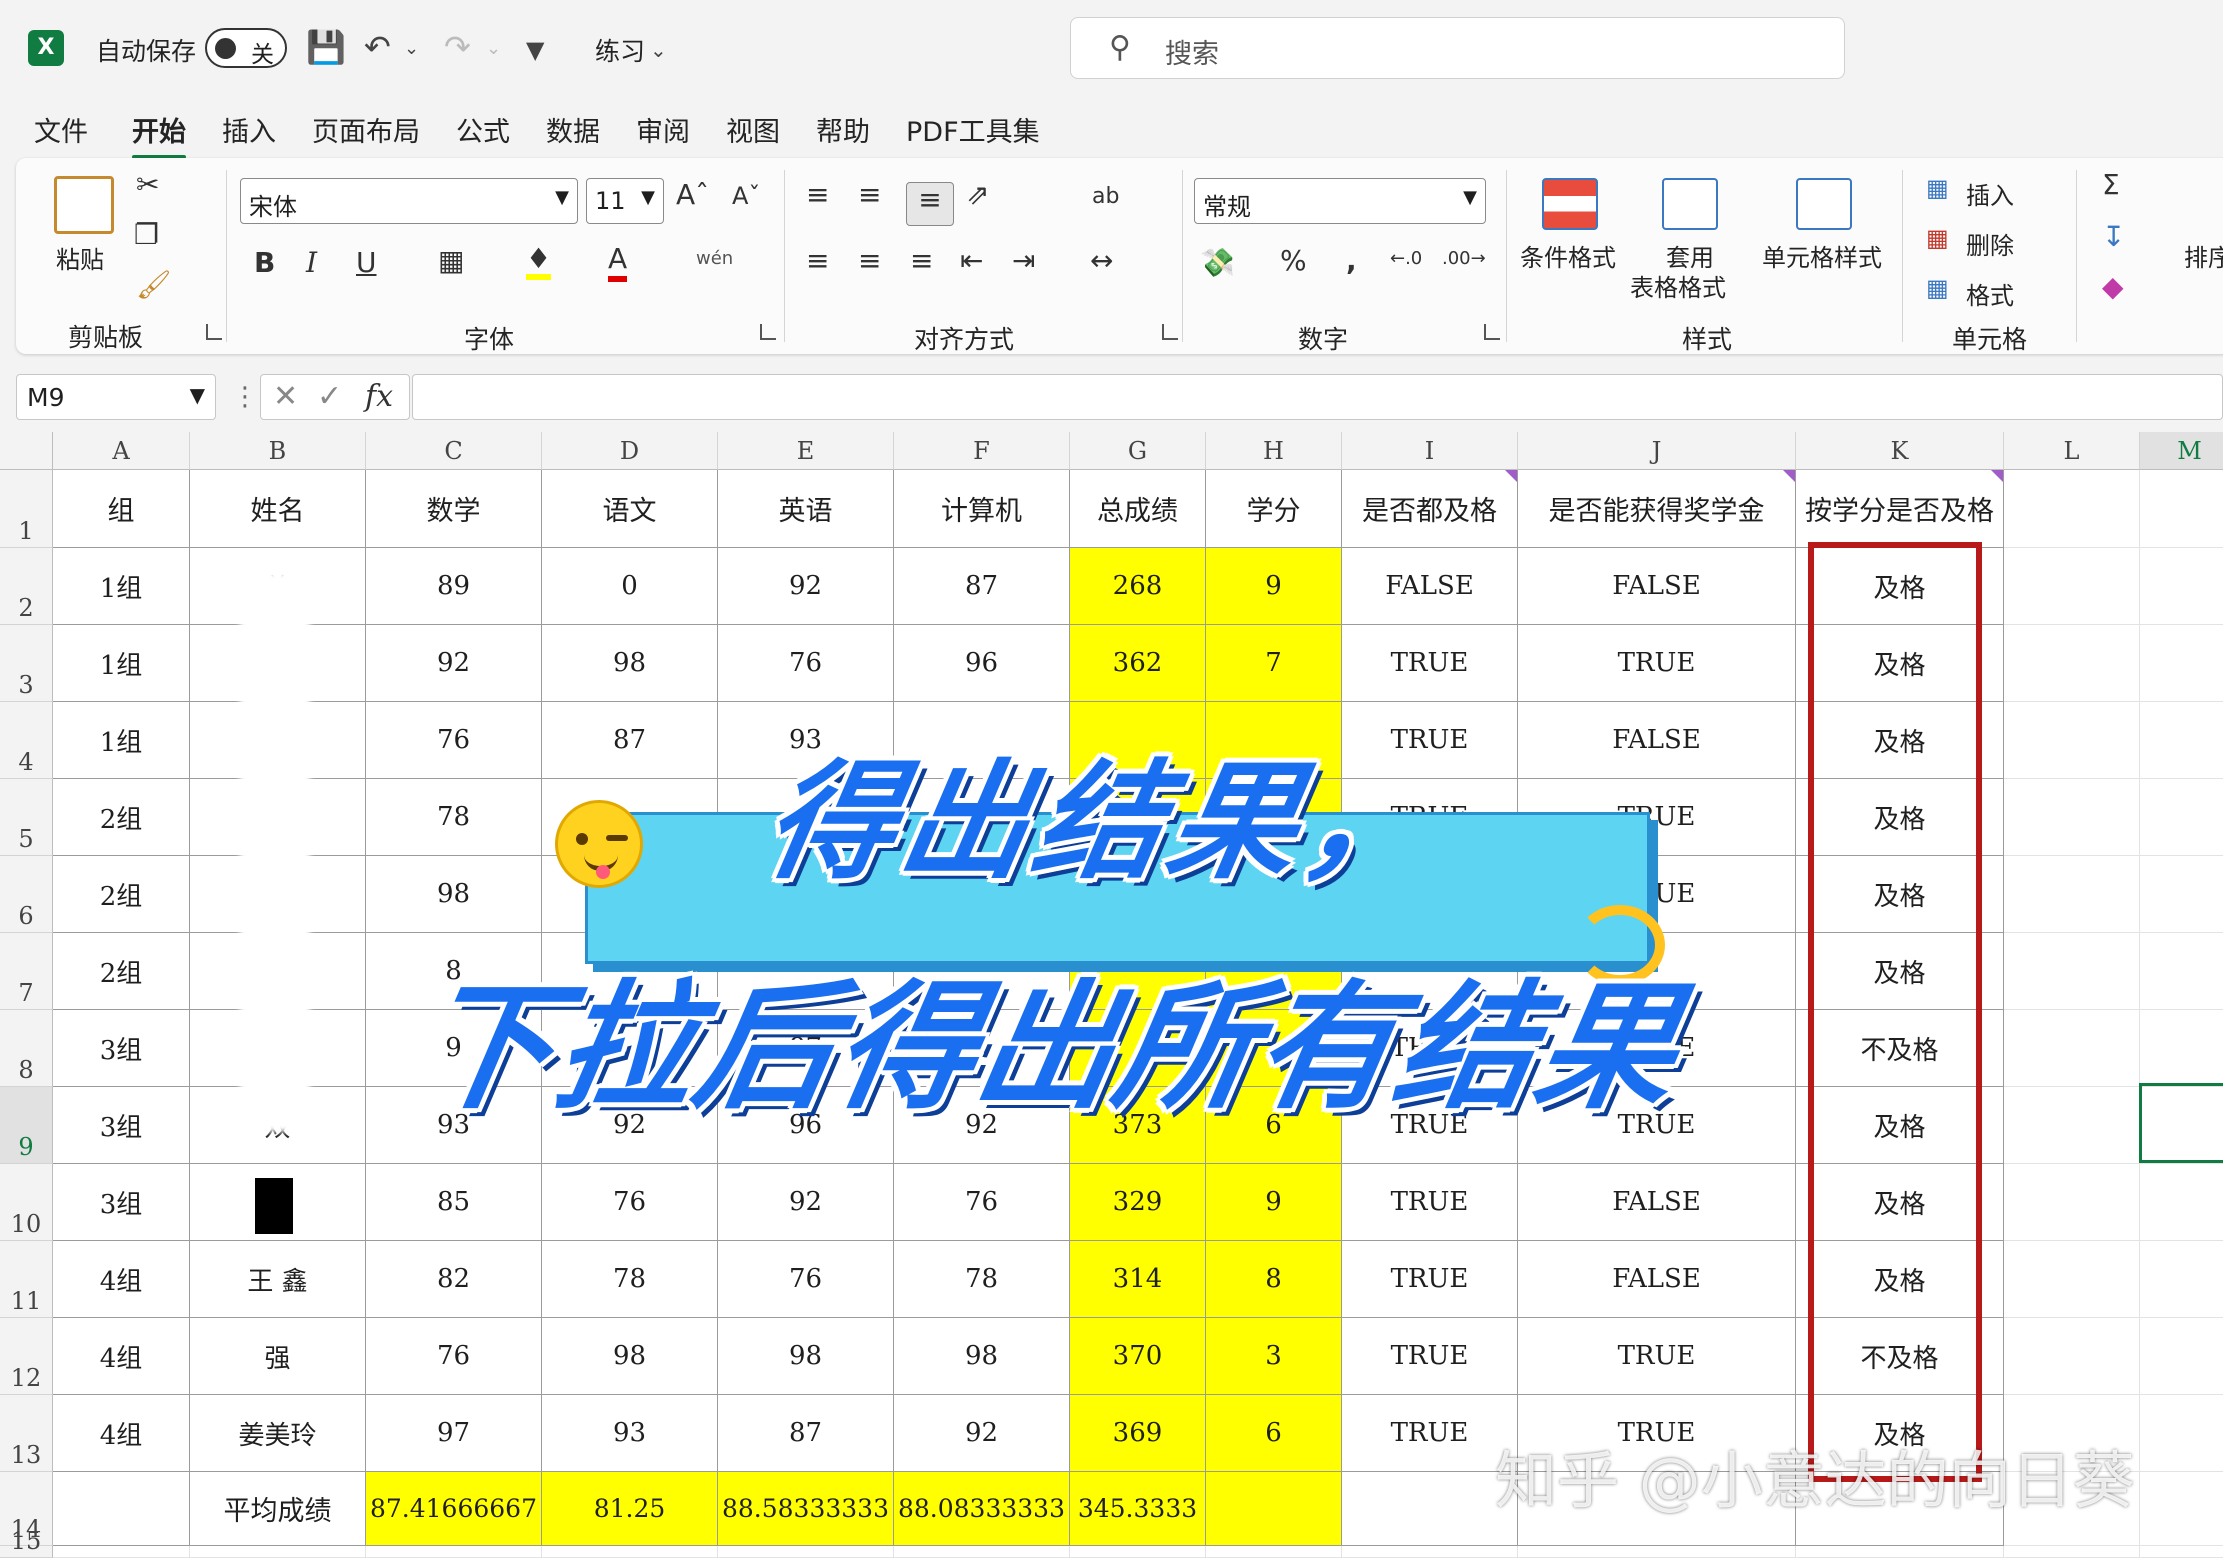 The width and height of the screenshot is (2223, 1558). I want to click on insert-cells-label: 插入, so click(1990, 193).